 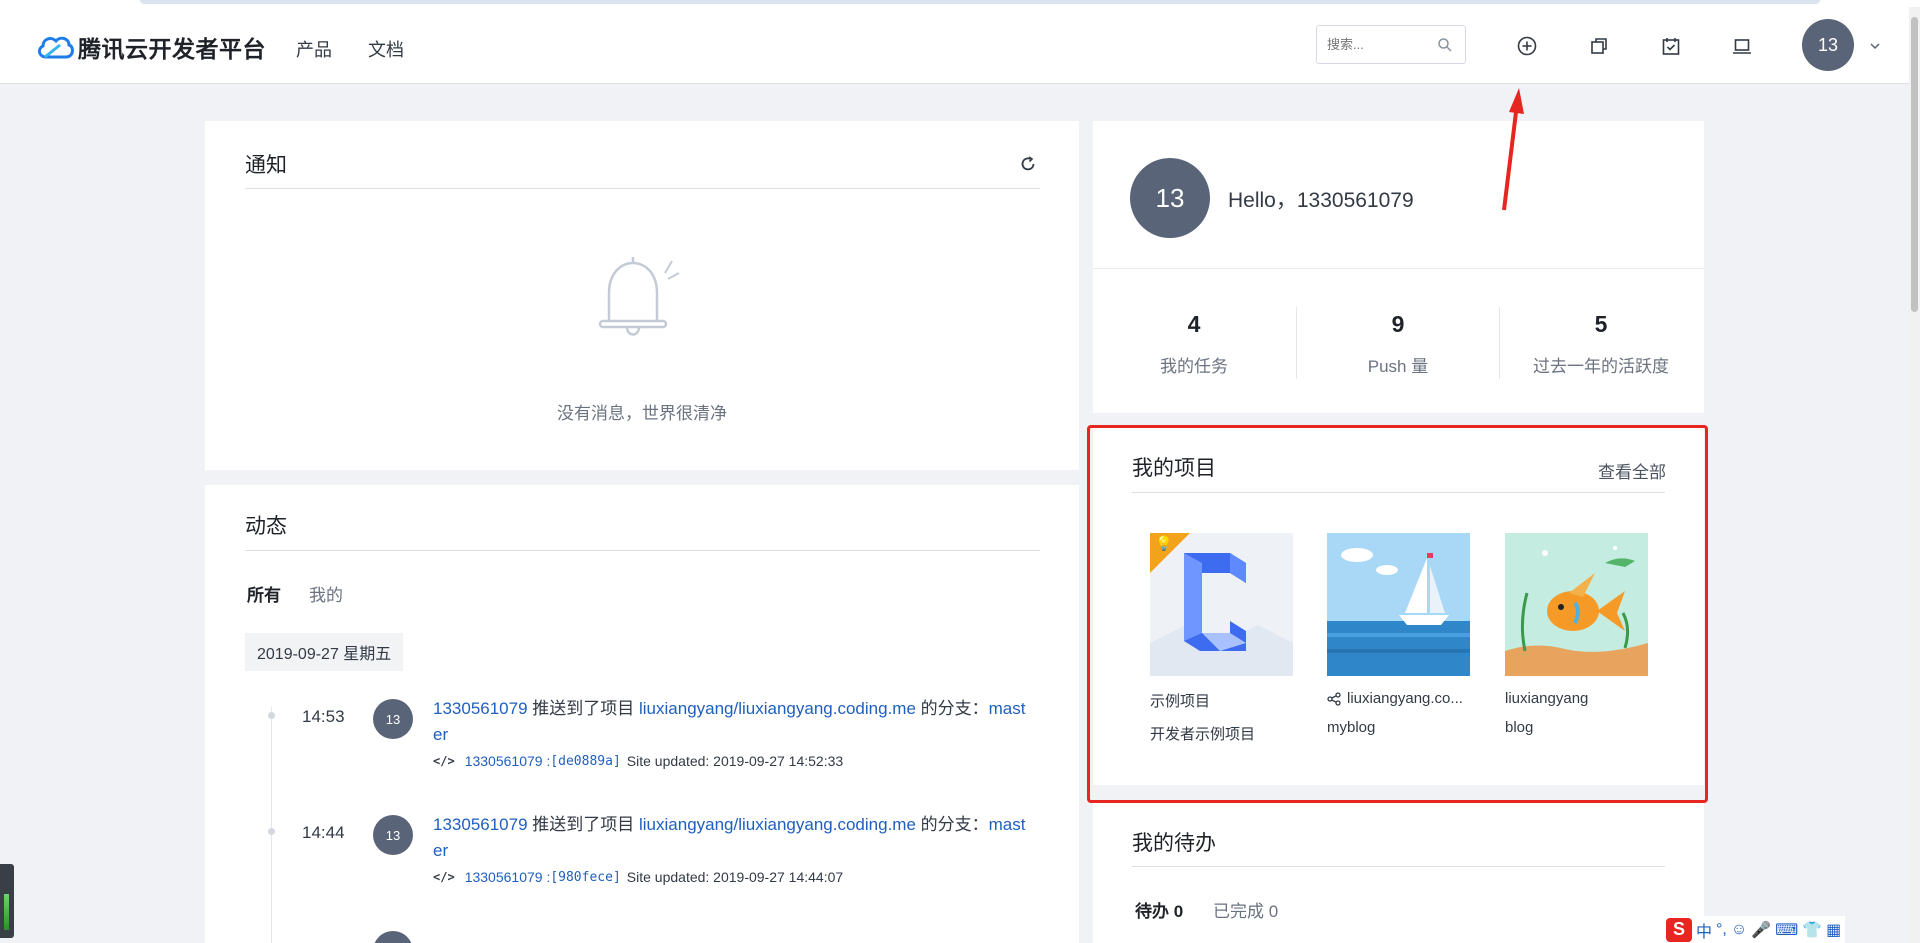 I want to click on plus-circle-icon, so click(x=1527, y=46).